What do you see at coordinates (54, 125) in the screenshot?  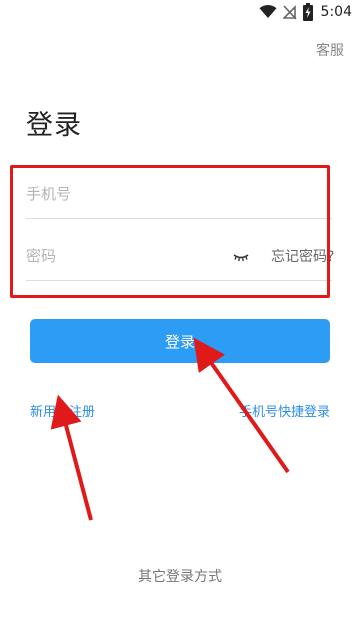 I see `page-title: 登录` at bounding box center [54, 125].